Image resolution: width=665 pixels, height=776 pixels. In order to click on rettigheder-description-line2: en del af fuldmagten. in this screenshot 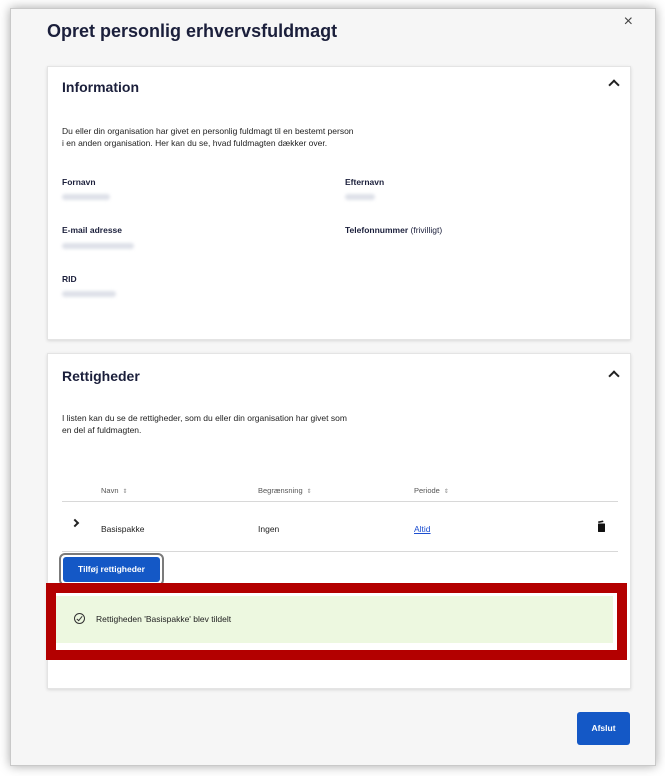, I will do `click(102, 430)`.